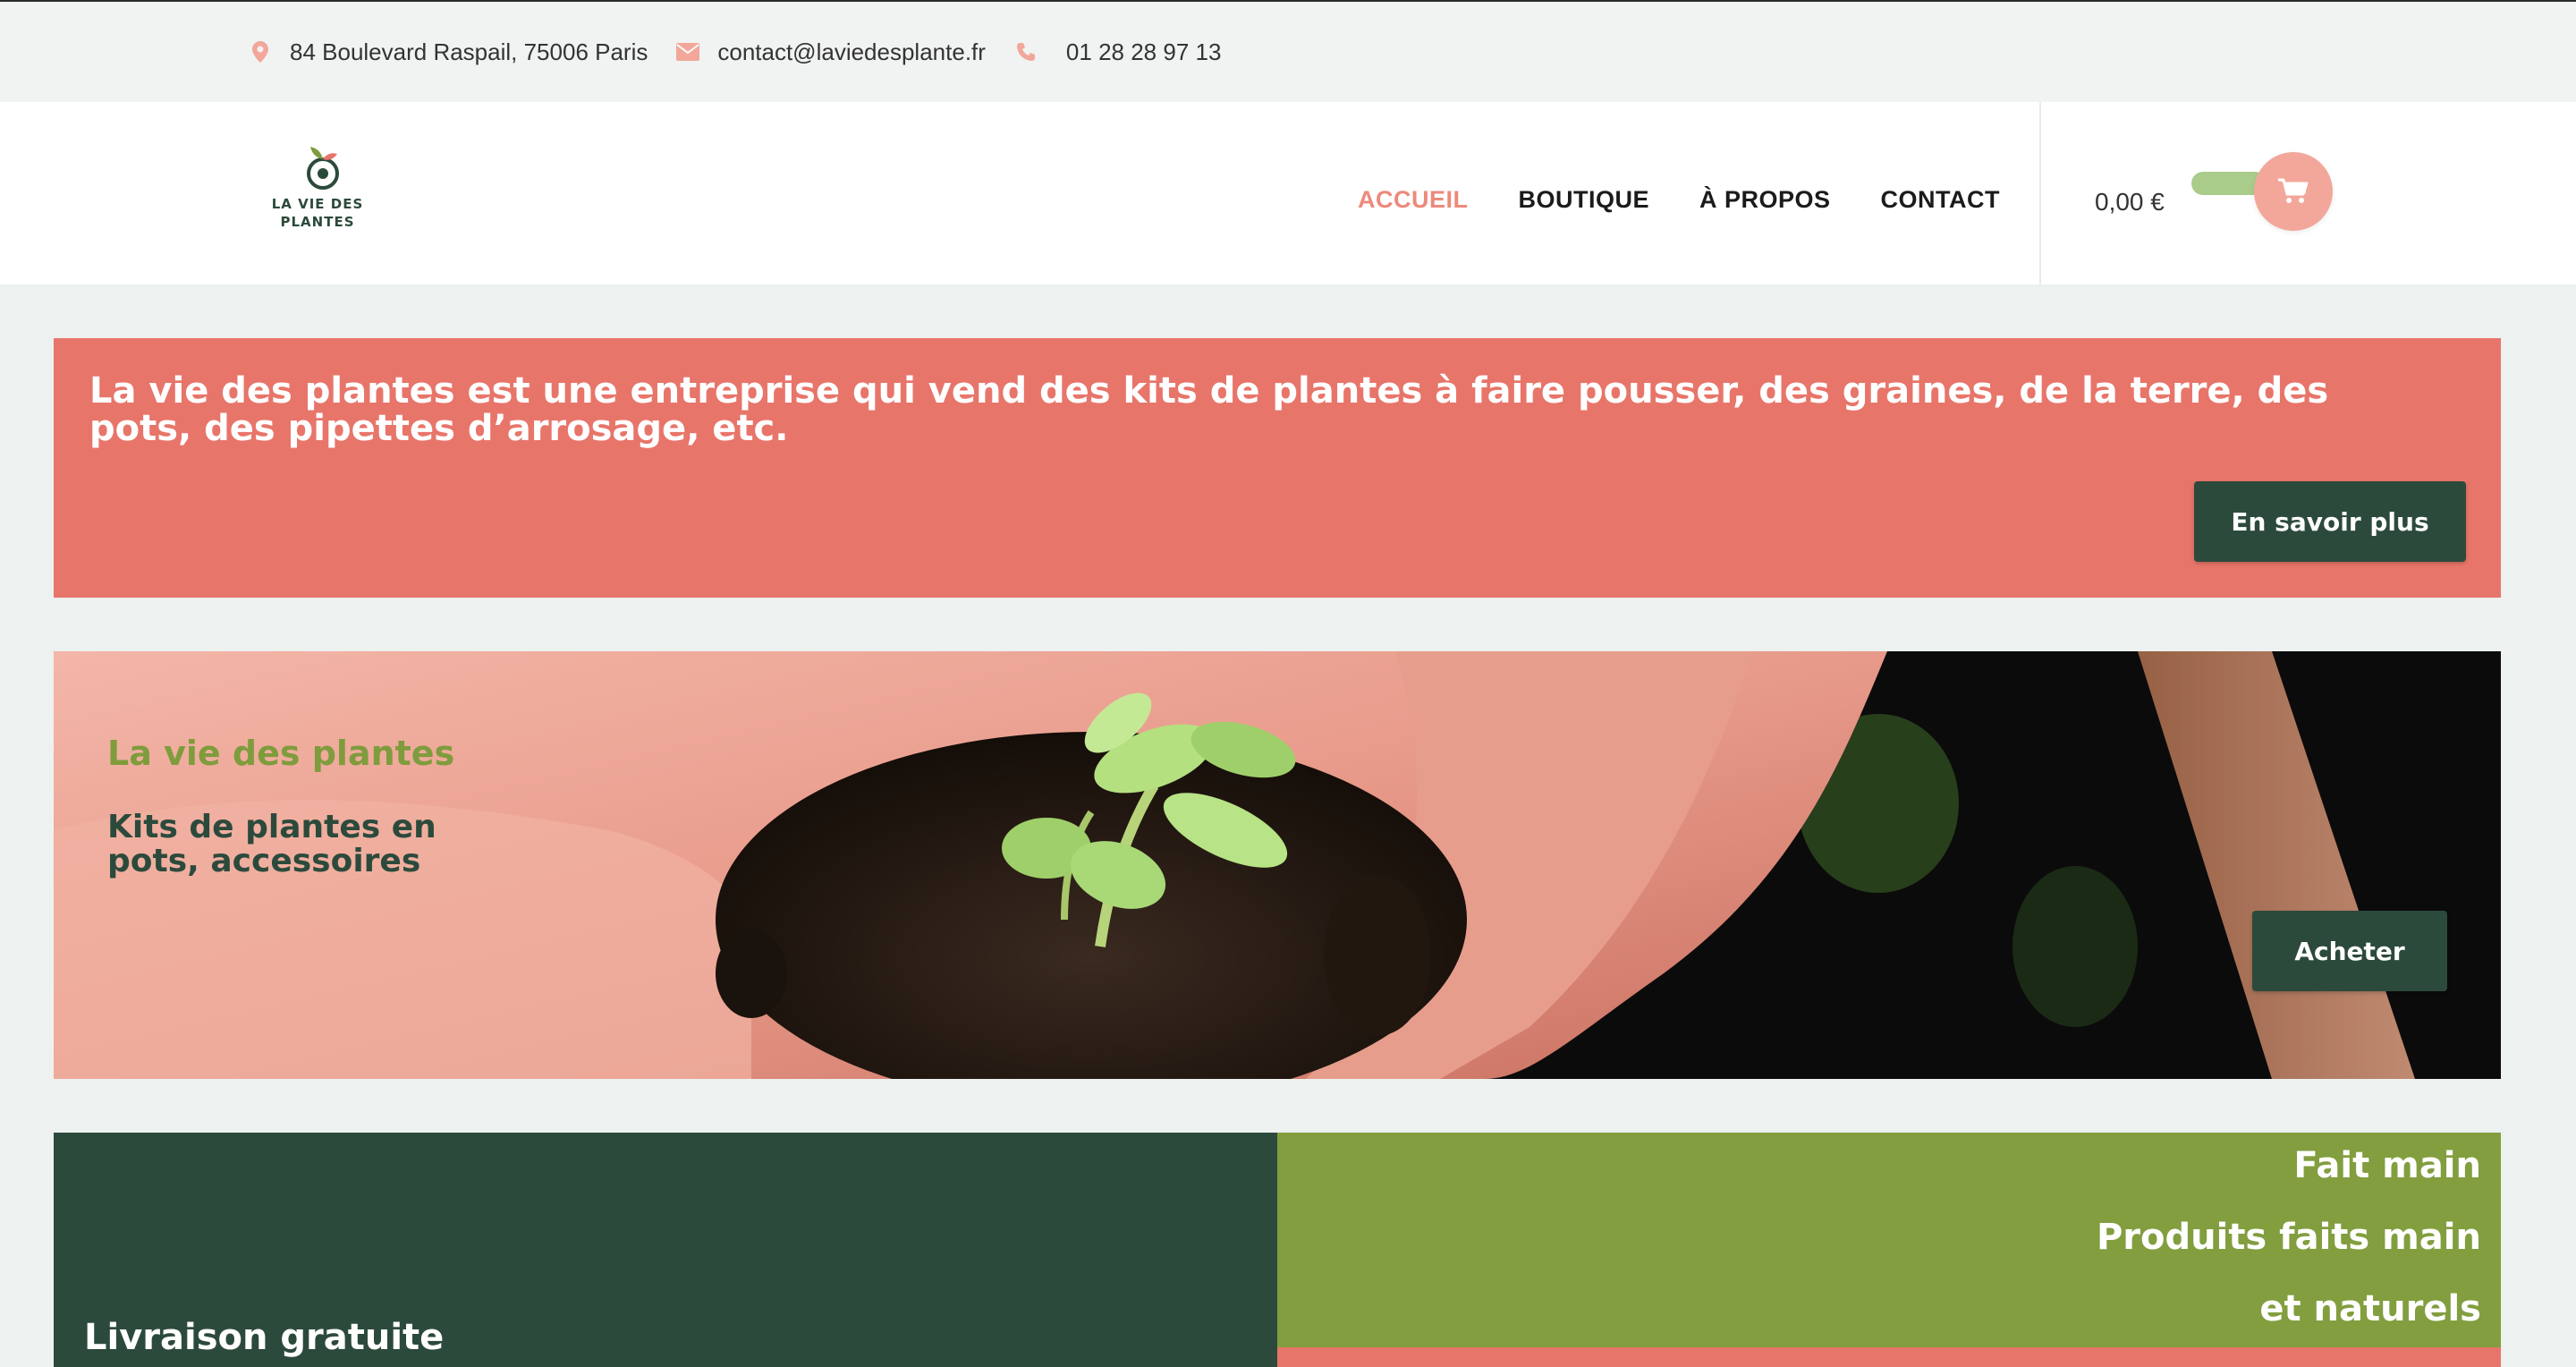 This screenshot has width=2576, height=1367. Describe the element at coordinates (665, 1250) in the screenshot. I see `feature-free-delivery: Livraison gratuite` at that location.